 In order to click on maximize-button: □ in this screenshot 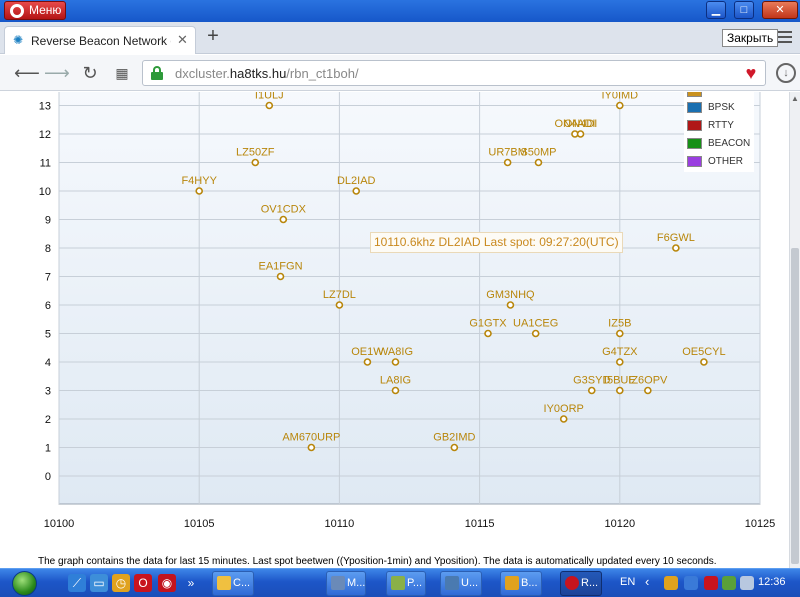, I will do `click(744, 10)`.